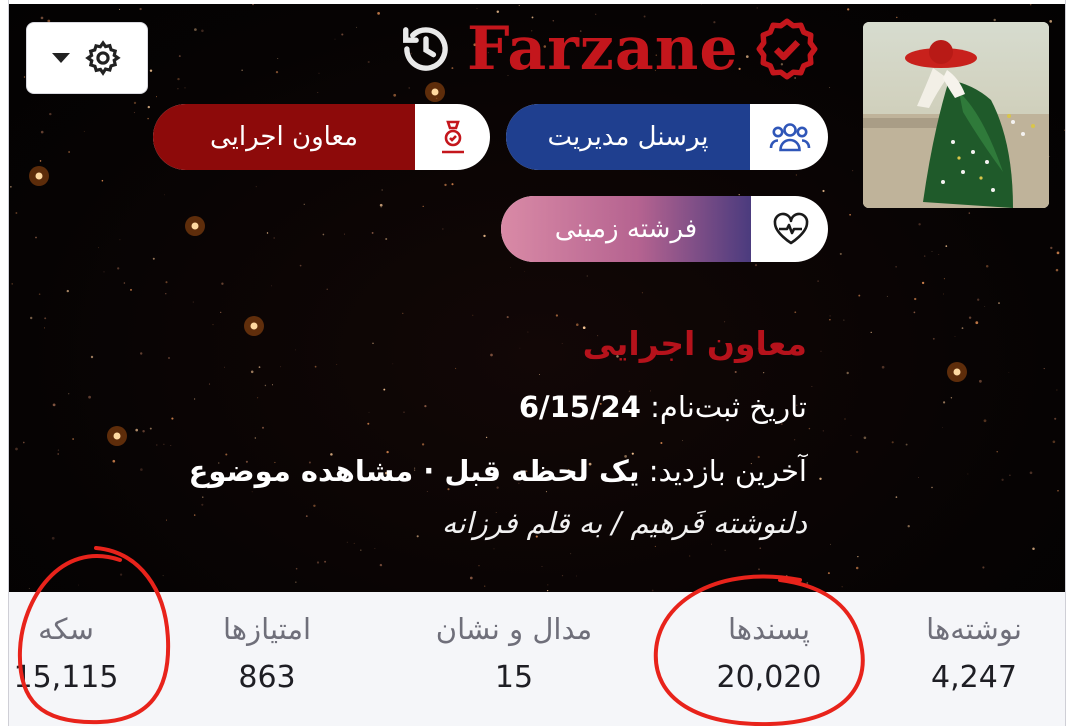  Describe the element at coordinates (603, 49) in the screenshot. I see `username: Farzane` at that location.